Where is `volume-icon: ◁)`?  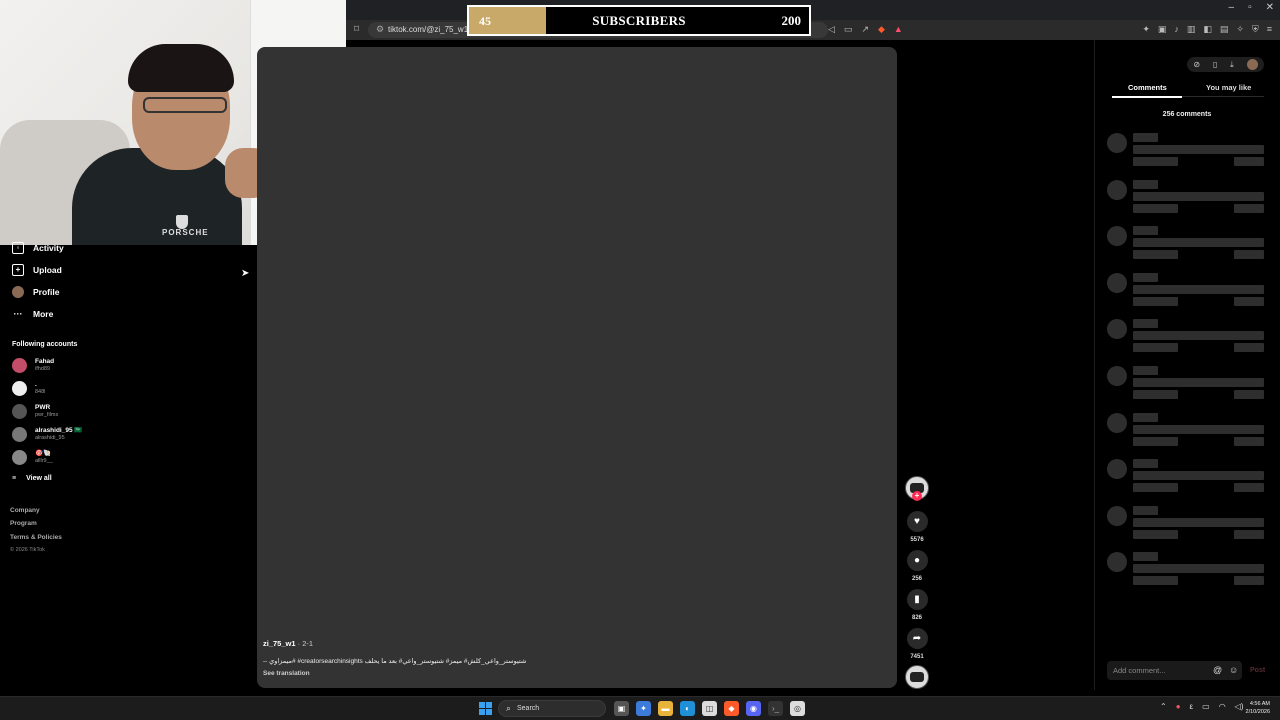 volume-icon: ◁) is located at coordinates (1239, 706).